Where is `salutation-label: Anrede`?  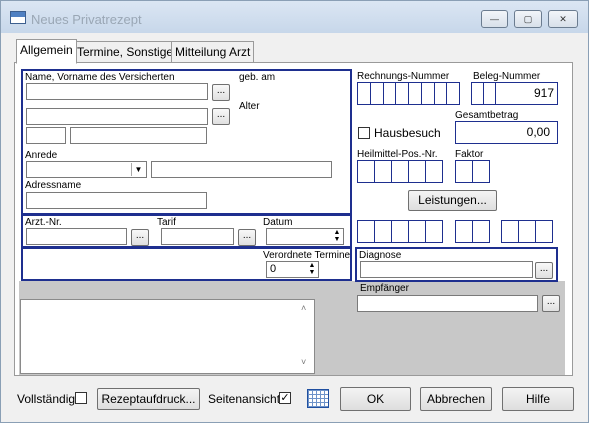 salutation-label: Anrede is located at coordinates (41, 155).